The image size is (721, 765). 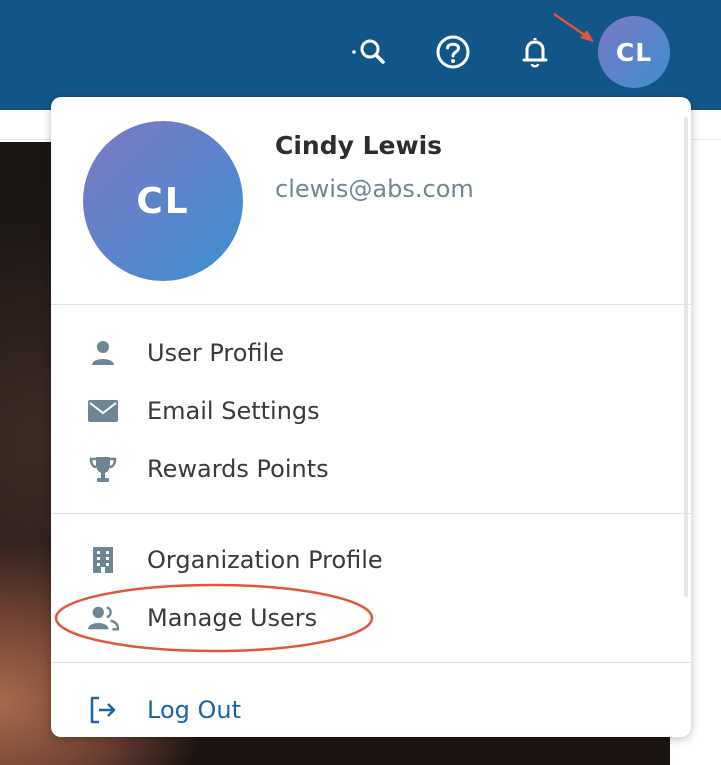 I want to click on menu-item-label: Email Settings, so click(x=233, y=411).